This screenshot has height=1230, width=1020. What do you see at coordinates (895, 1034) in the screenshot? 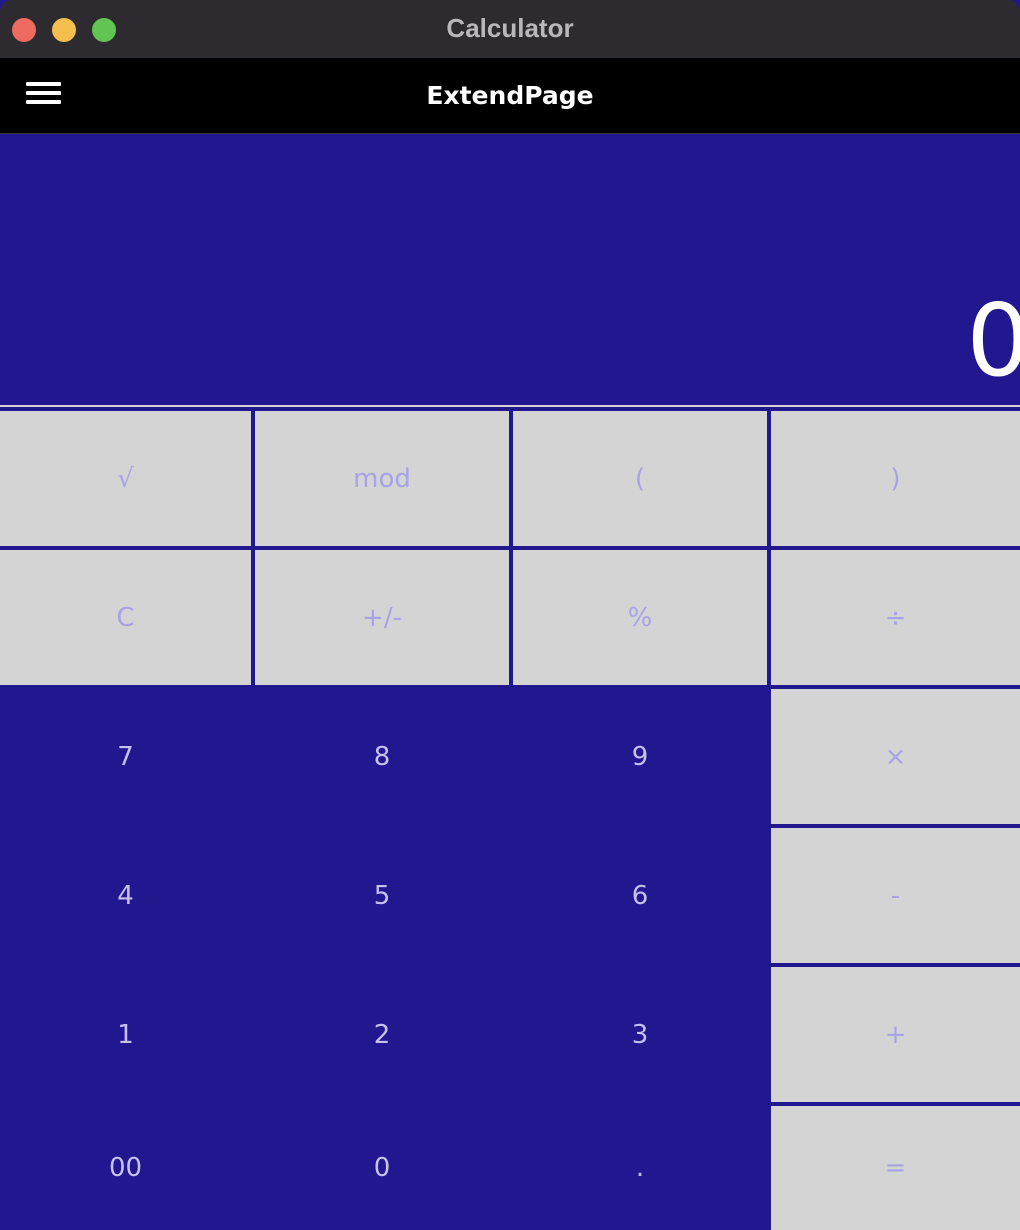
I see `plus-button: +` at bounding box center [895, 1034].